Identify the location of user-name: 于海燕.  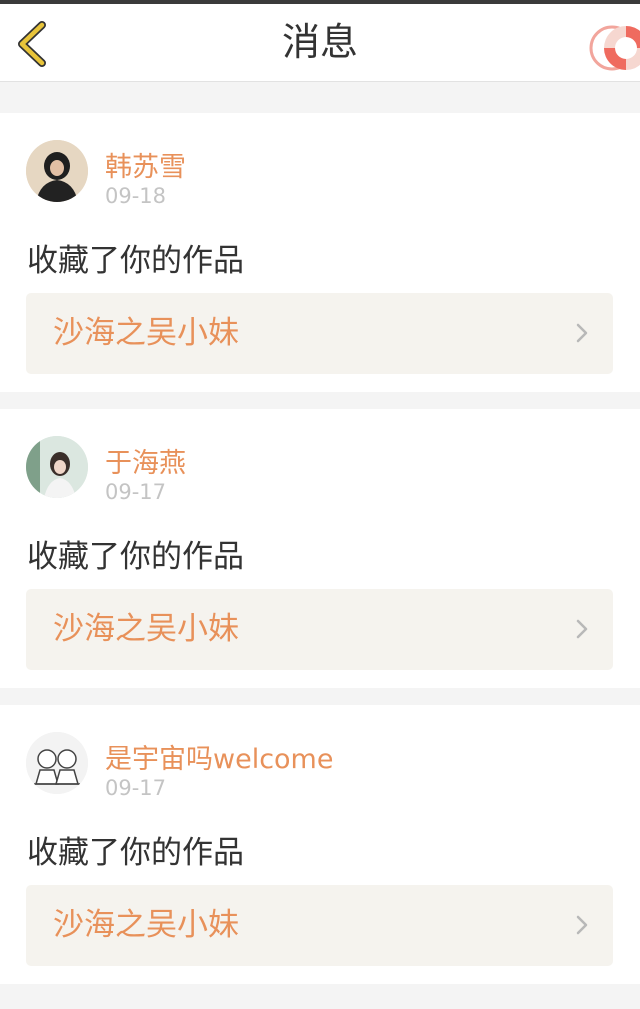
(145, 460).